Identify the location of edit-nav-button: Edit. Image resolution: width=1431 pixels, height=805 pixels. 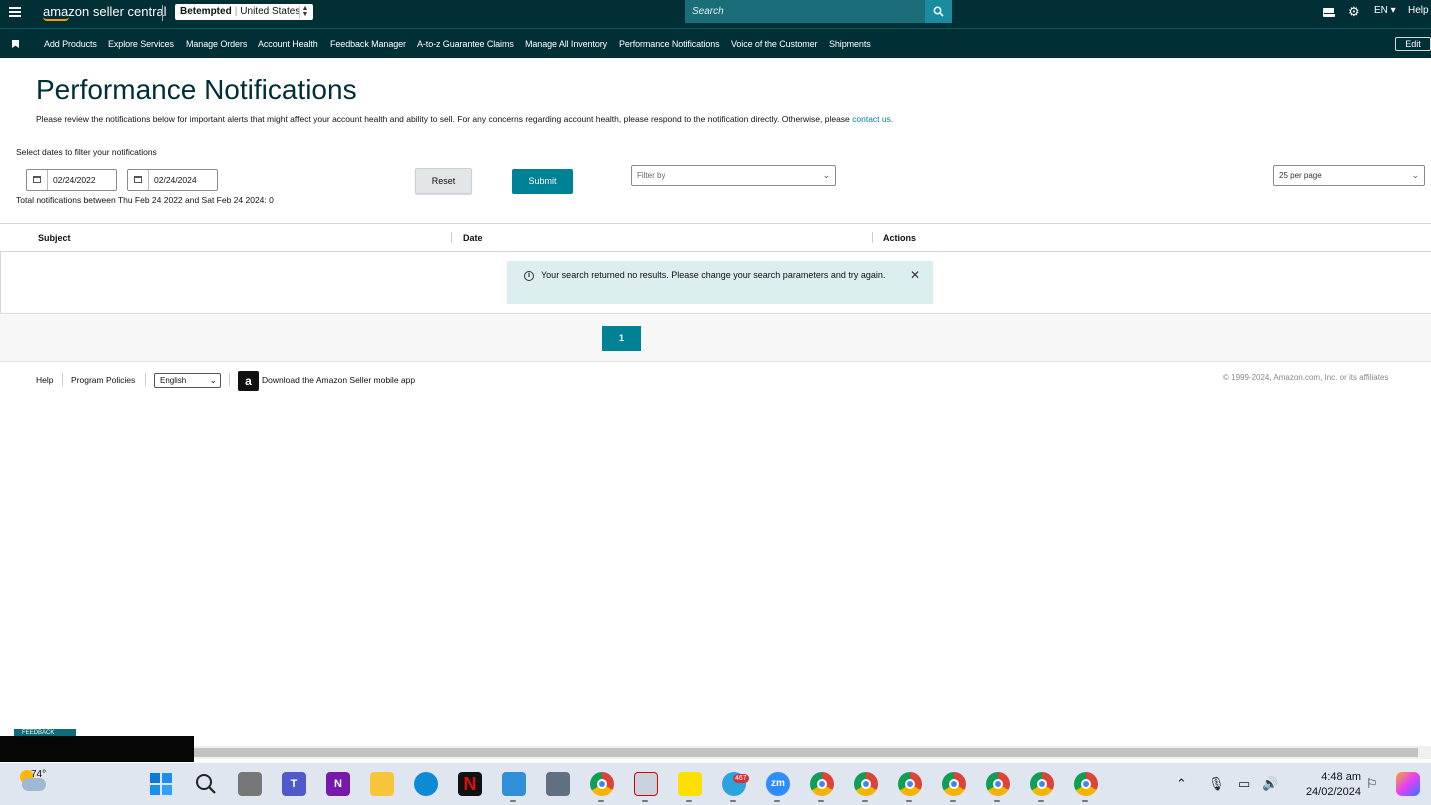
(1413, 44).